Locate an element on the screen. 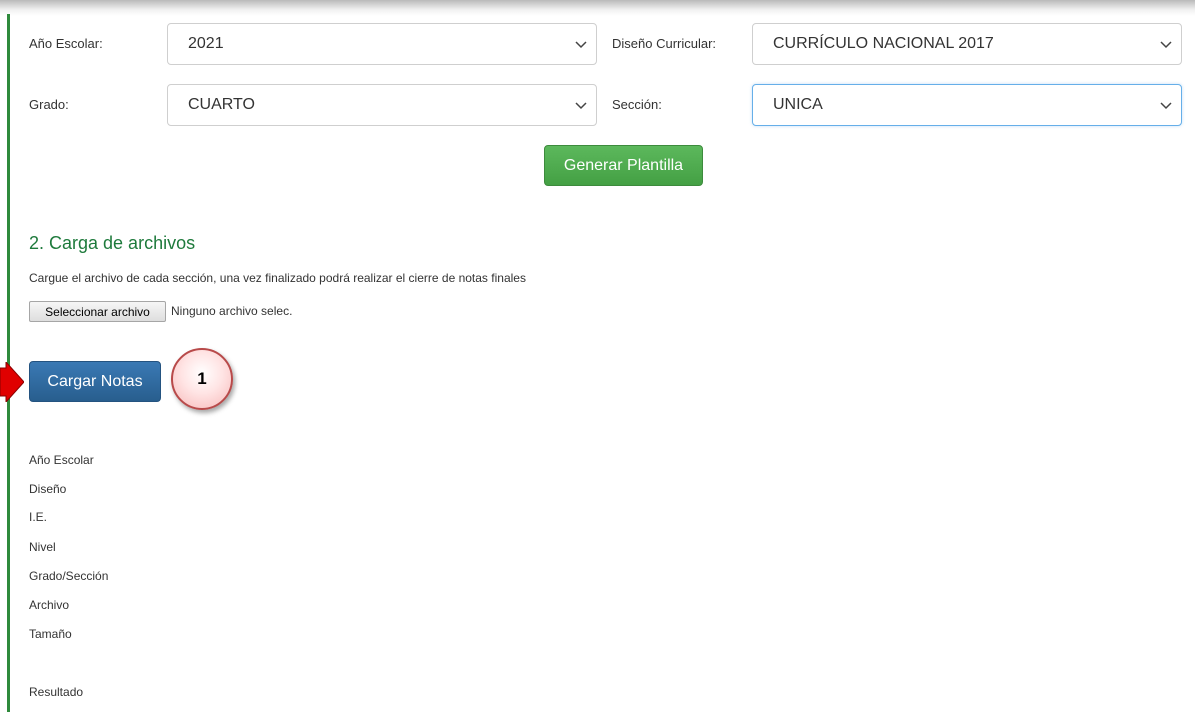 This screenshot has height=712, width=1195. info-label-resultado: Resultado is located at coordinates (56, 692).